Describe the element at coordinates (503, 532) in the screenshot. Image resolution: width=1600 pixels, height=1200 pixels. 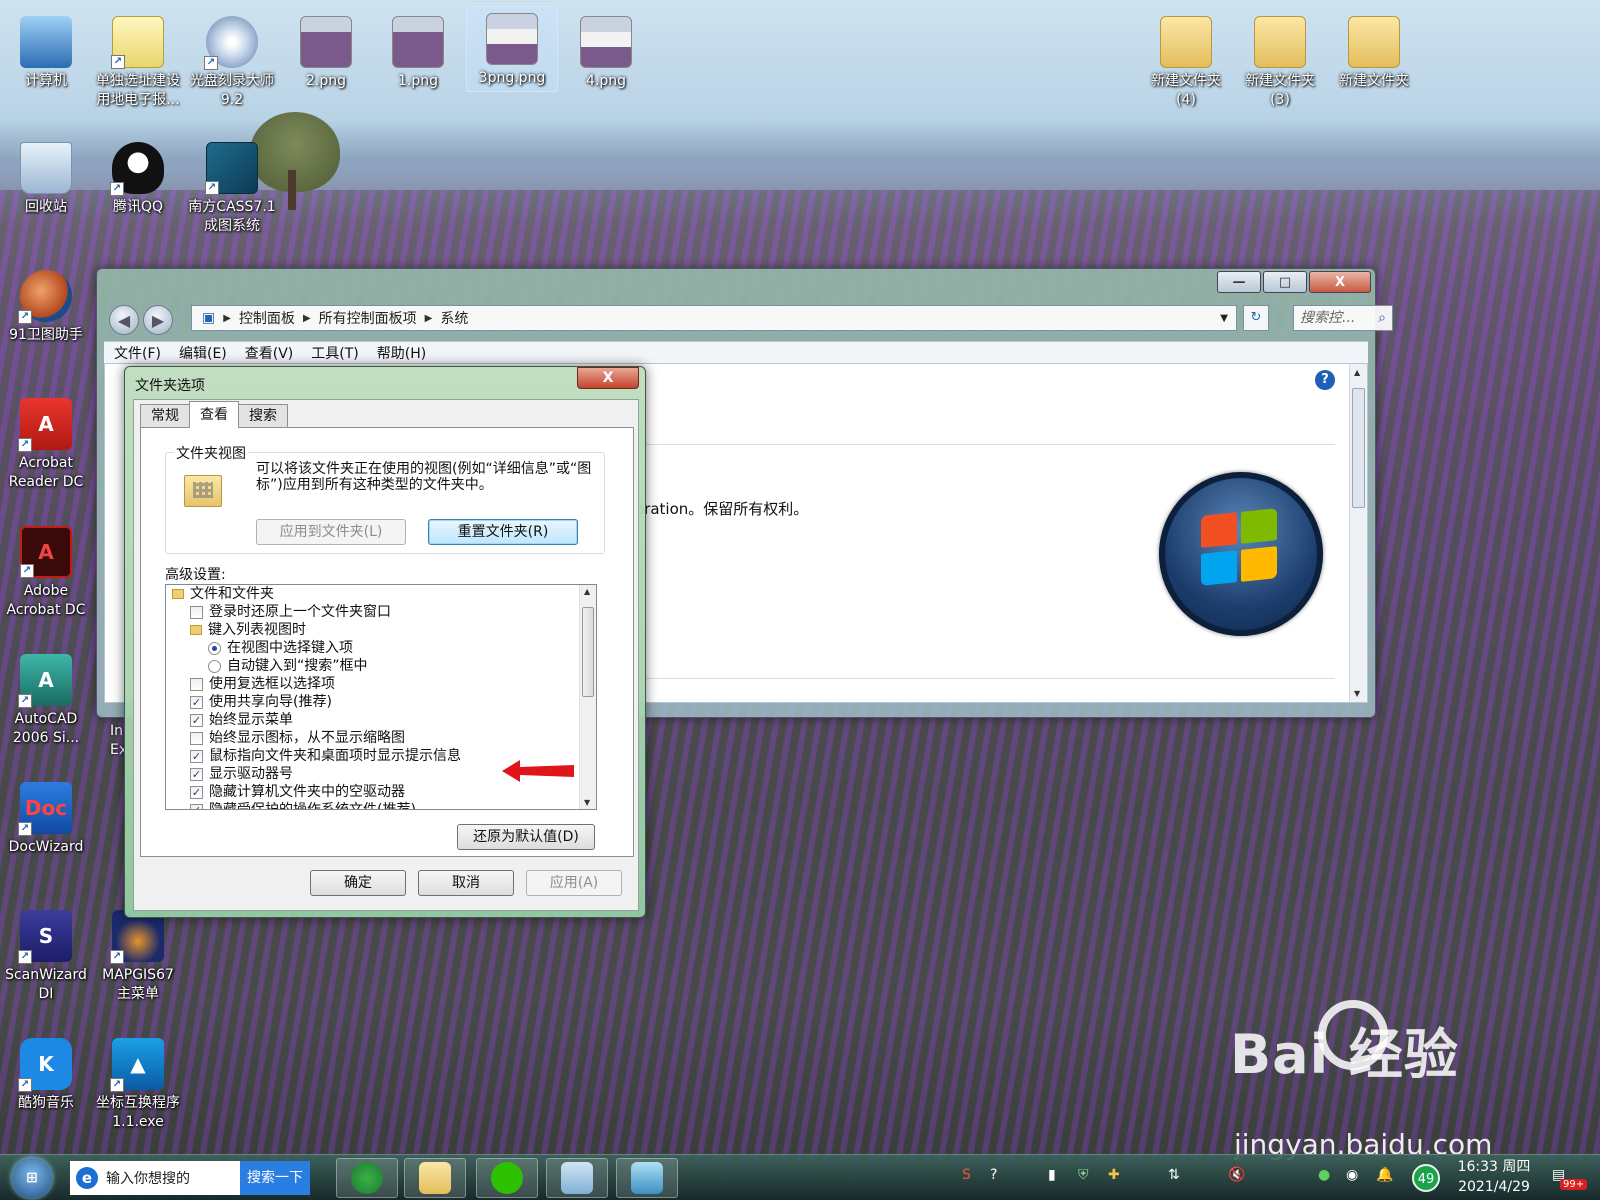
I see `reset-folders-button: 重置文件夹(R)` at that location.